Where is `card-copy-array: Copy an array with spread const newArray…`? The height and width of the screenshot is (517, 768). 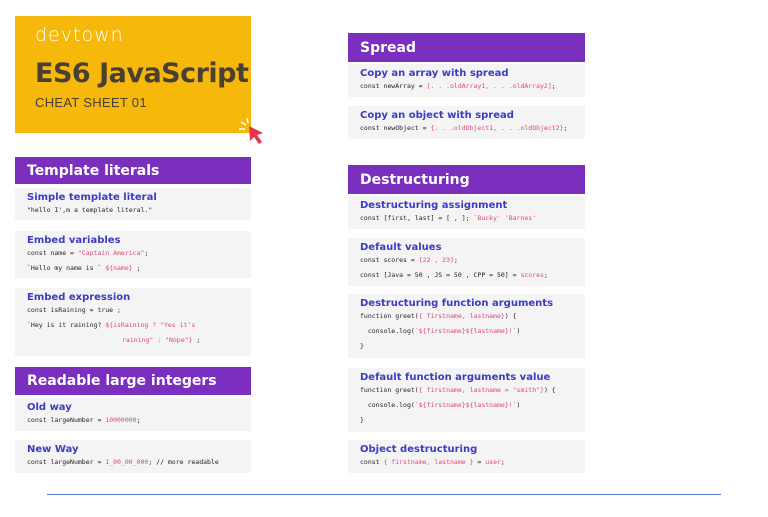 card-copy-array: Copy an array with spread const newArray… is located at coordinates (466, 80).